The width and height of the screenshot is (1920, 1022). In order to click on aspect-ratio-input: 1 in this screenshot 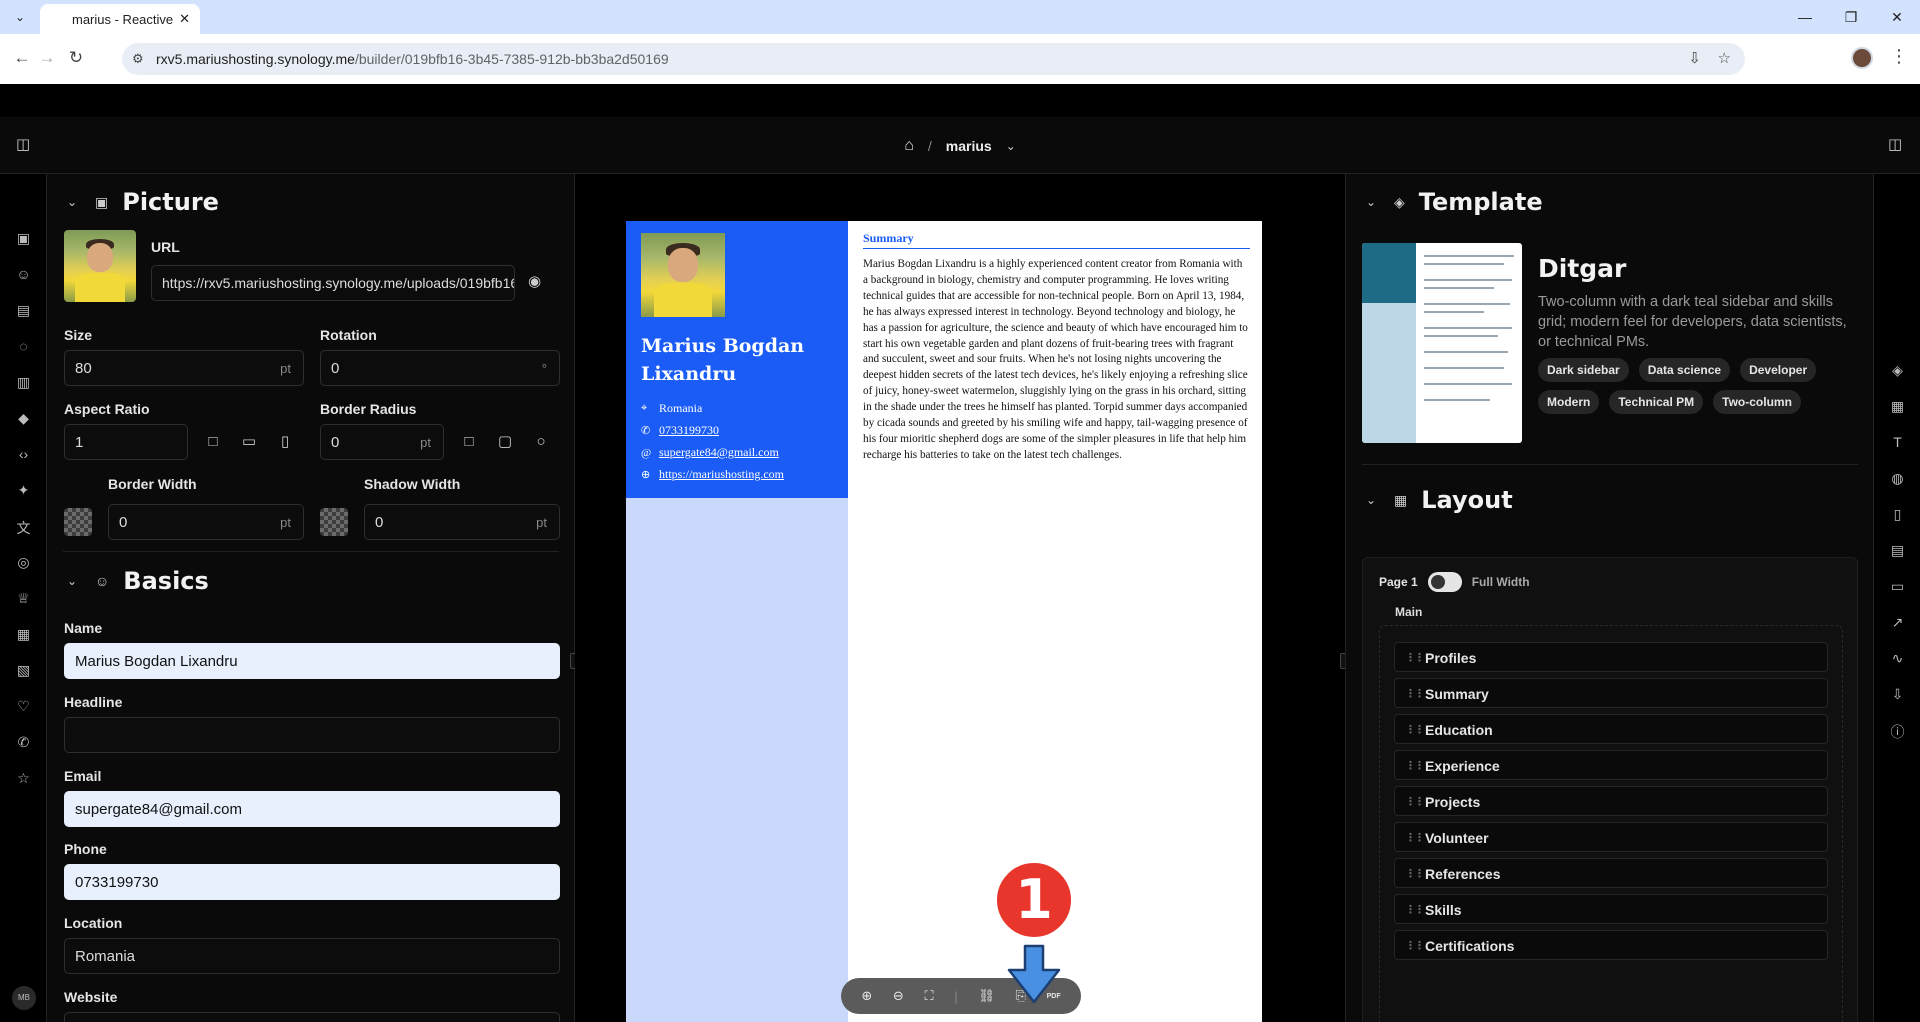, I will do `click(126, 442)`.